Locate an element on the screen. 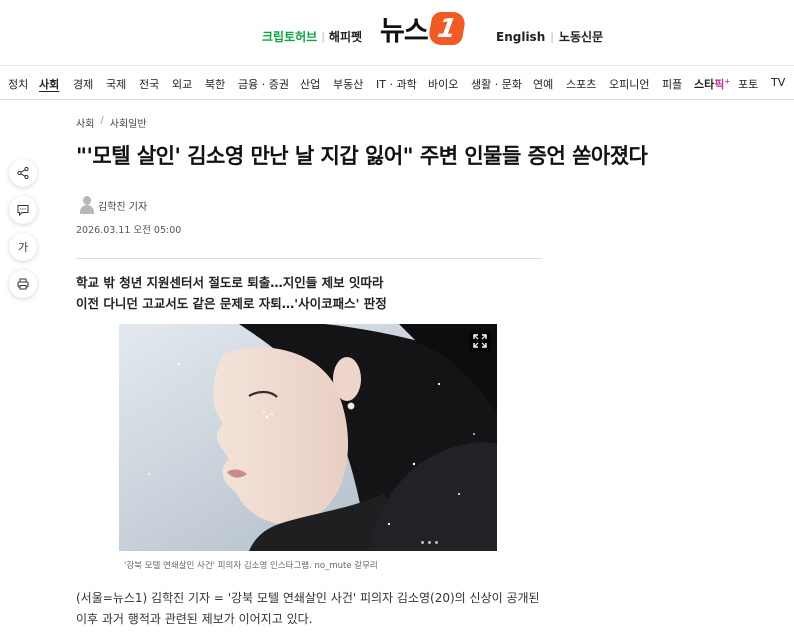 The height and width of the screenshot is (637, 794). summary-line: 학교 밖 청년 지원센터서 절도로 퇴출…지인들 제보 잇따라 is located at coordinates (230, 282).